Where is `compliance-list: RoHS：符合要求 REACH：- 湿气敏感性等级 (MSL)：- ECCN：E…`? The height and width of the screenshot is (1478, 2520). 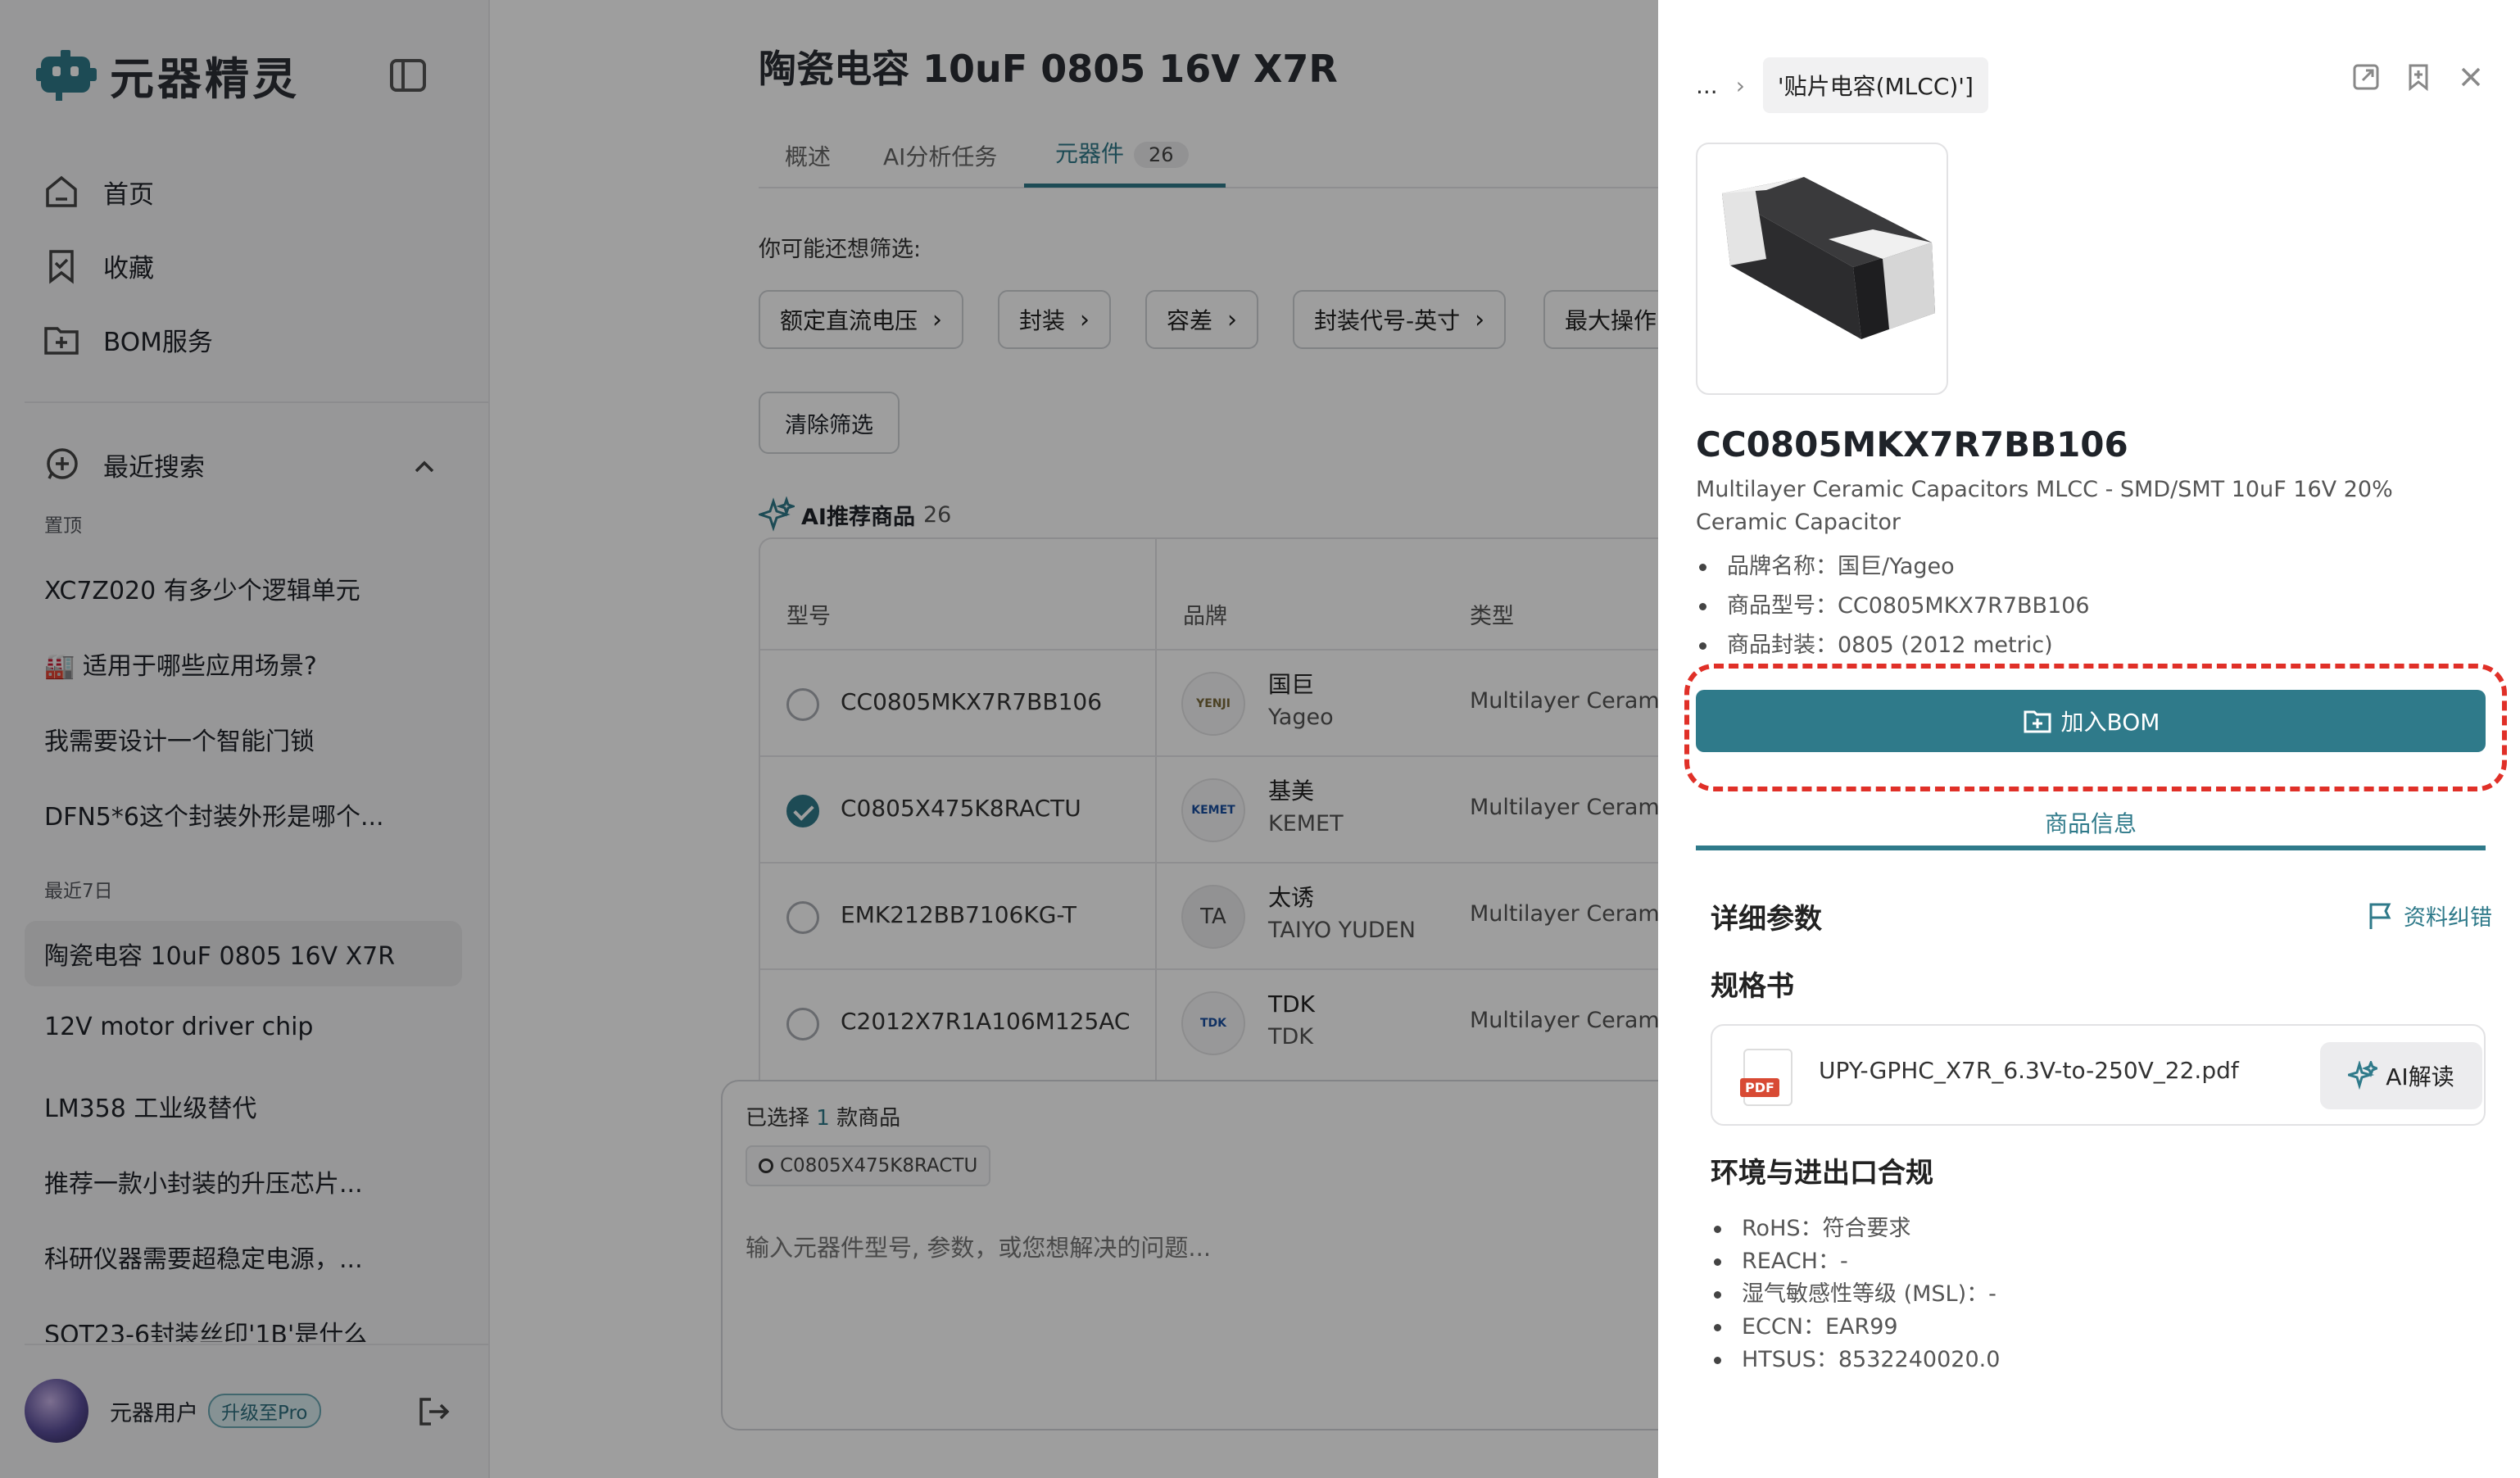 compliance-list: RoHS：符合要求 REACH：- 湿气敏感性等级 (MSL)：- ECCN：E… is located at coordinates (1856, 1294).